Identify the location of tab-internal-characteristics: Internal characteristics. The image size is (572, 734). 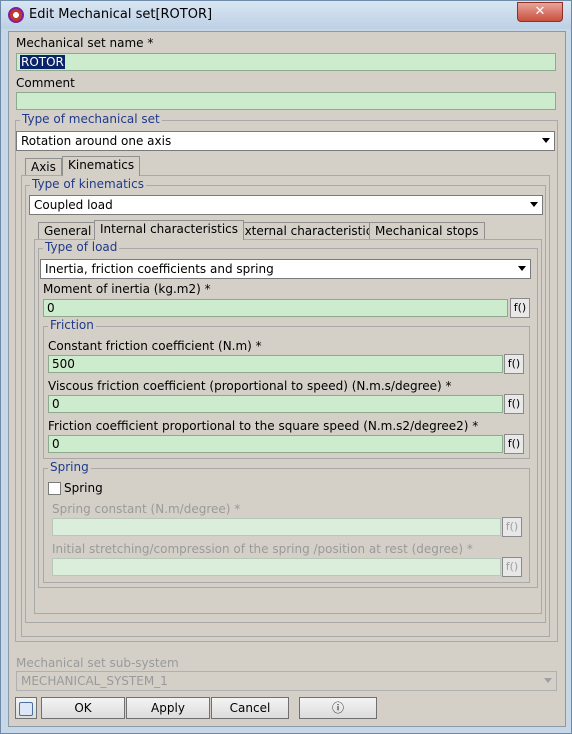
(169, 230).